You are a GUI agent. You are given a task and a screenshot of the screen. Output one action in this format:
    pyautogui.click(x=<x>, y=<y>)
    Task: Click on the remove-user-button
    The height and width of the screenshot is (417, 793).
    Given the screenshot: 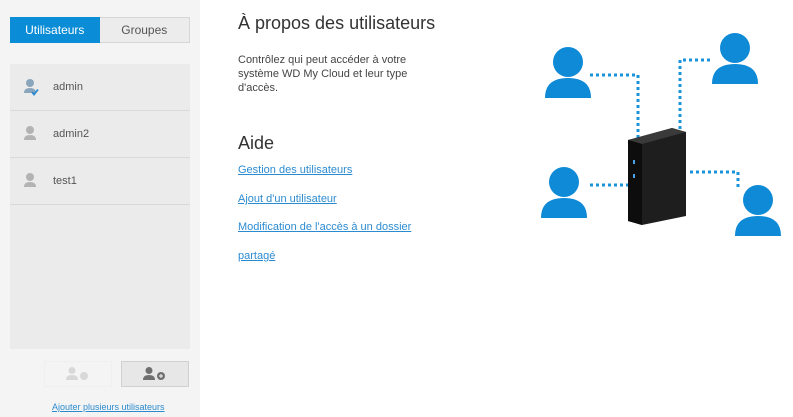 What is the action you would take?
    pyautogui.click(x=78, y=374)
    